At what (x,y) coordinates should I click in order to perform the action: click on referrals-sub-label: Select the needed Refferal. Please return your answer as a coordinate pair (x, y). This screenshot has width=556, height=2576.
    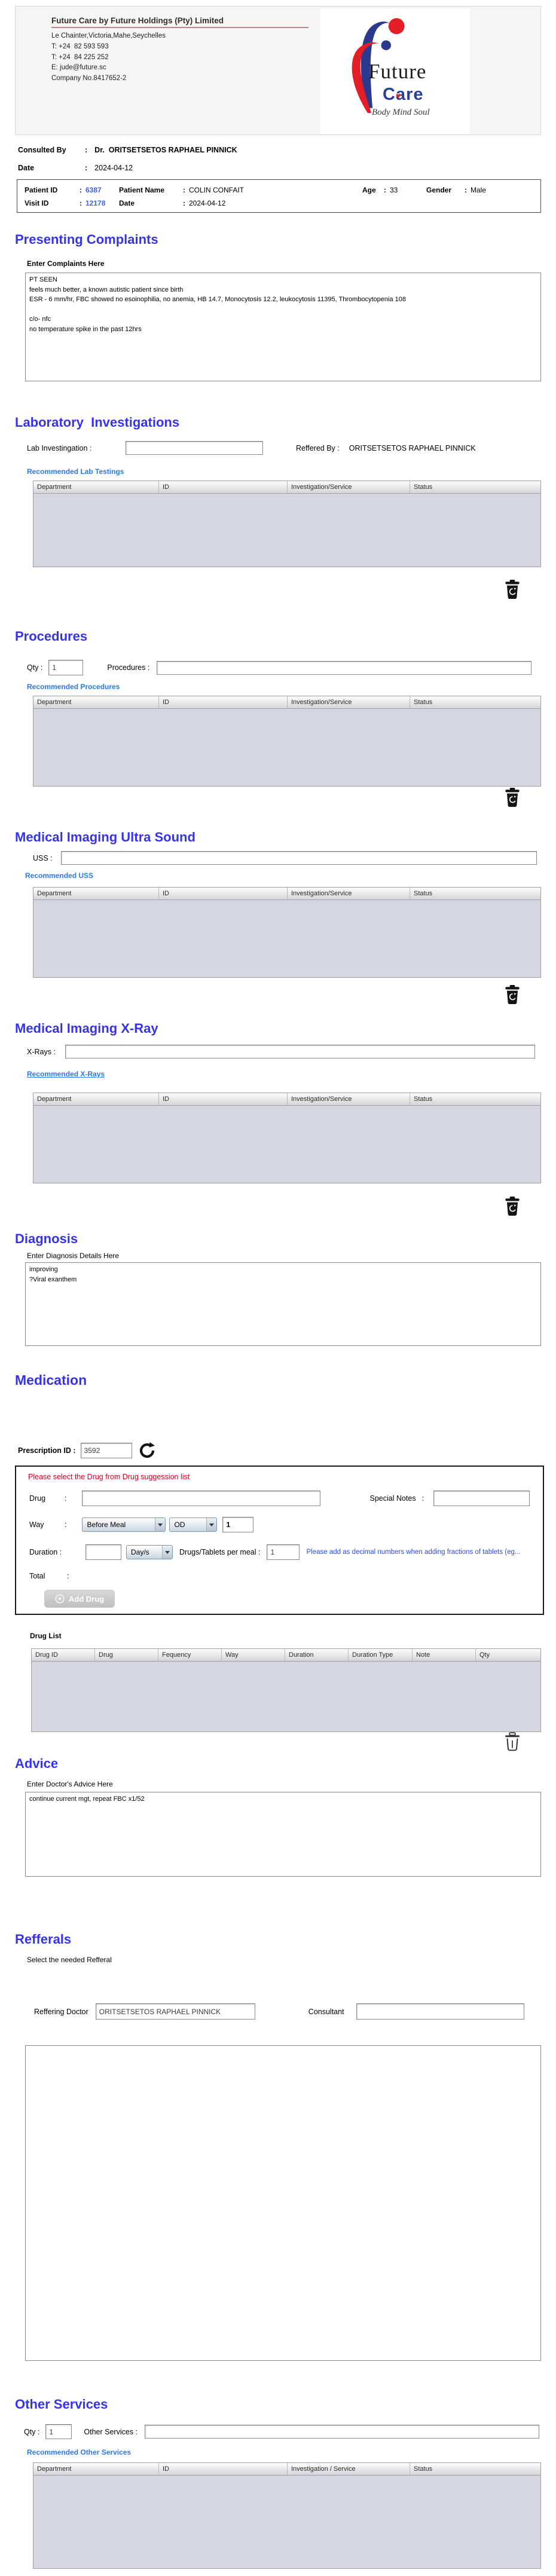
    Looking at the image, I should click on (69, 1960).